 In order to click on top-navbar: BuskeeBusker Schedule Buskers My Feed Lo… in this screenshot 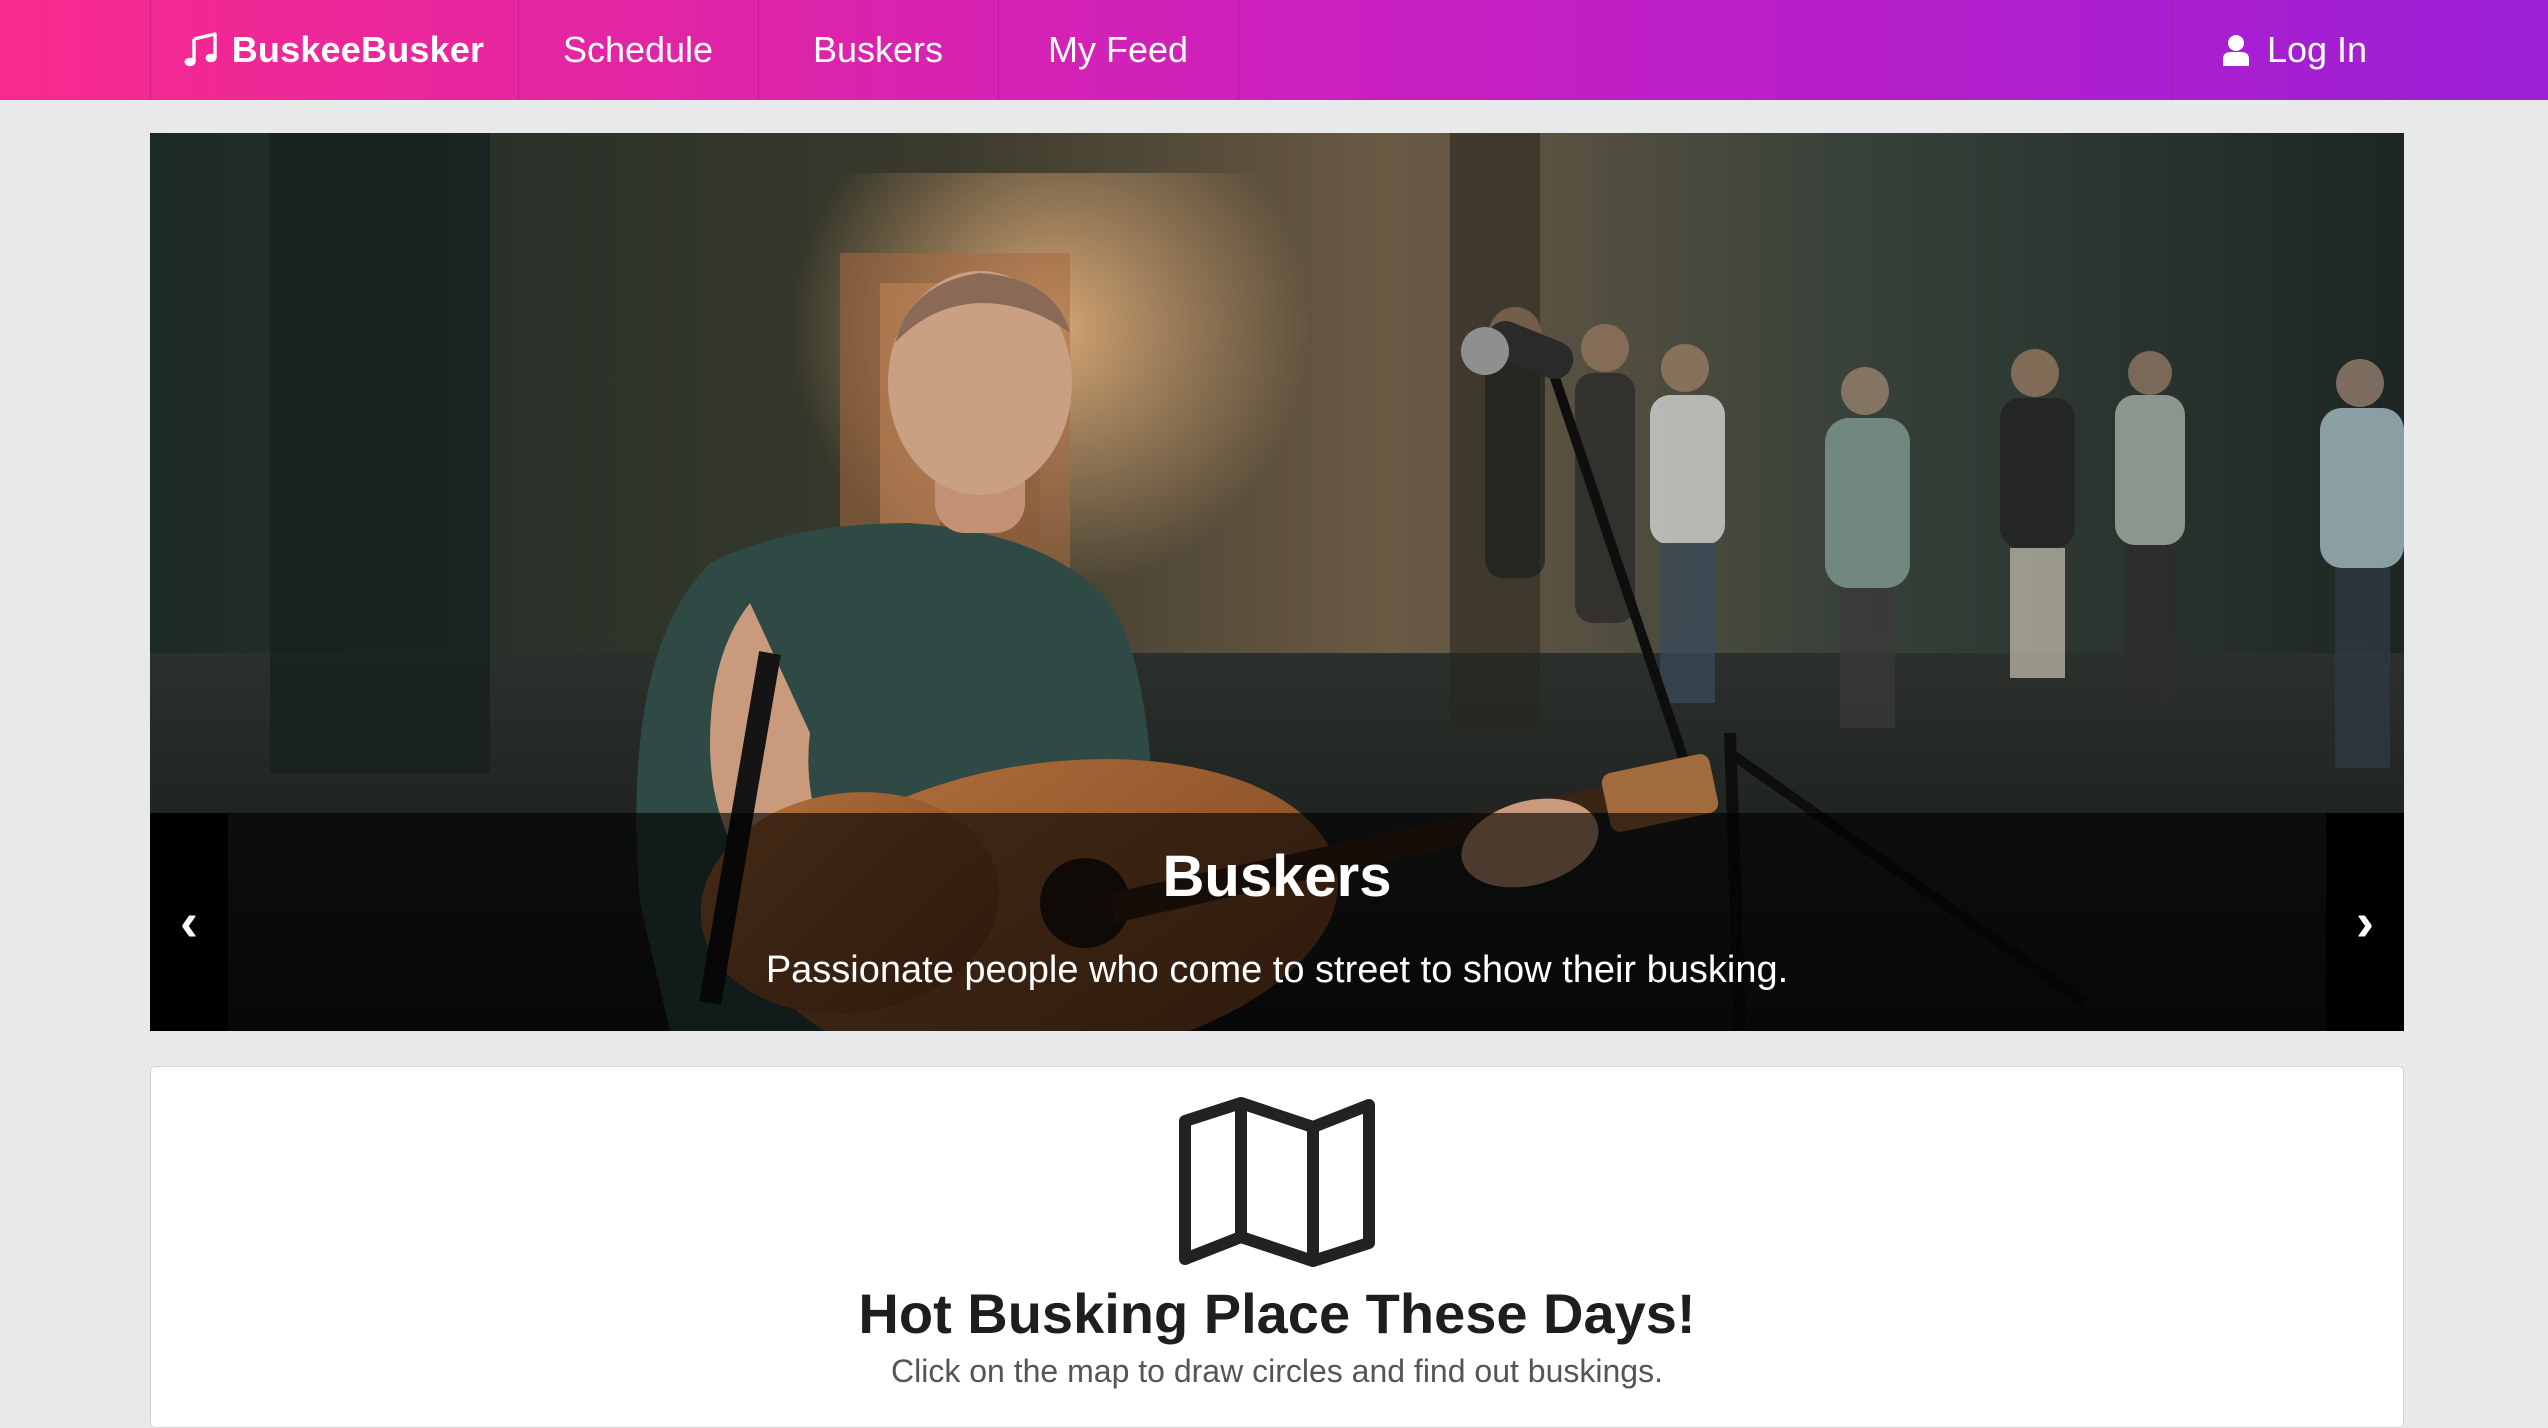, I will do `click(1274, 50)`.